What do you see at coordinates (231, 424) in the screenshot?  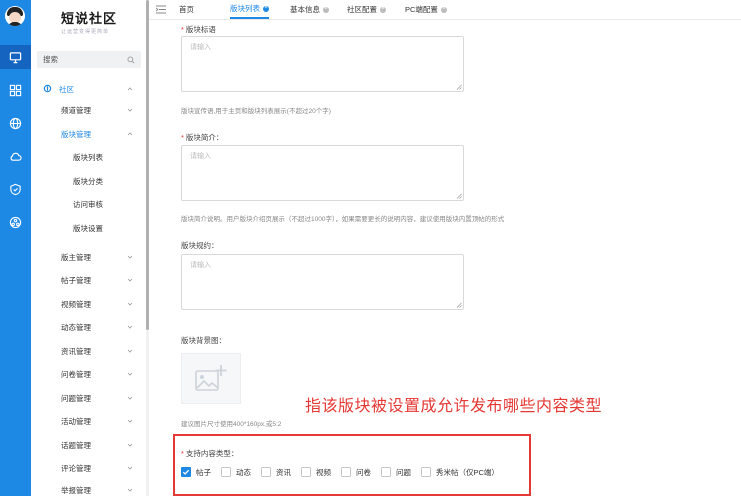 I see `bg-hint: 建议图片尺寸使用400*160px,或5:2` at bounding box center [231, 424].